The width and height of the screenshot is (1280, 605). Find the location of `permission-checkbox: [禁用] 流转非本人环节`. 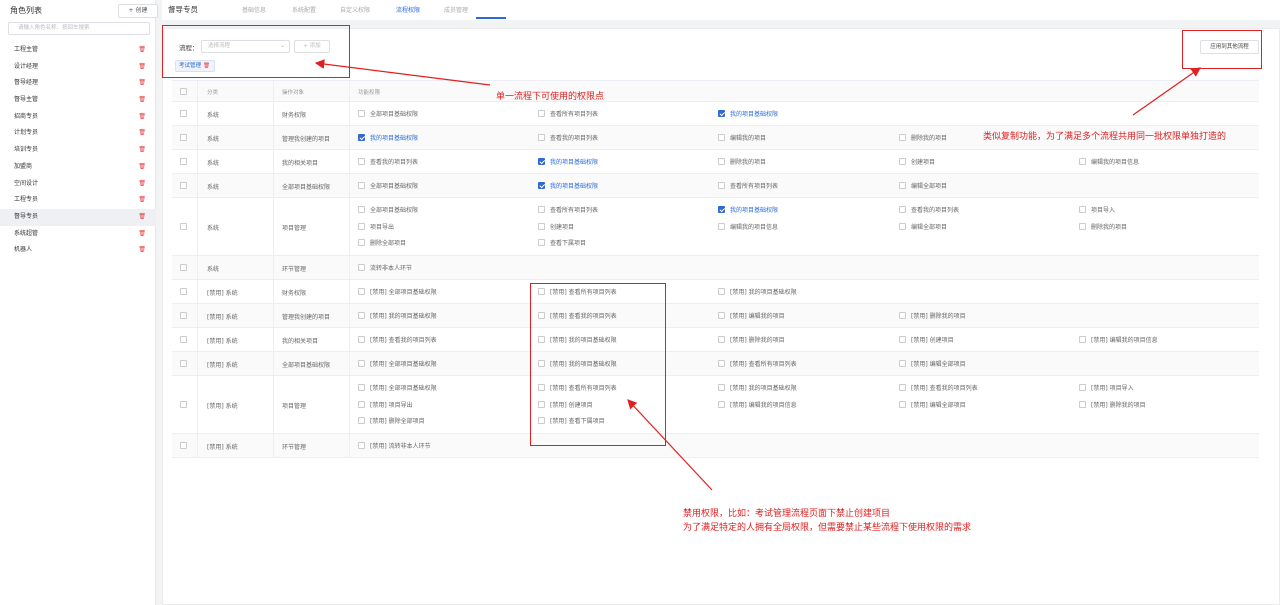

permission-checkbox: [禁用] 流转非本人环节 is located at coordinates (394, 446).